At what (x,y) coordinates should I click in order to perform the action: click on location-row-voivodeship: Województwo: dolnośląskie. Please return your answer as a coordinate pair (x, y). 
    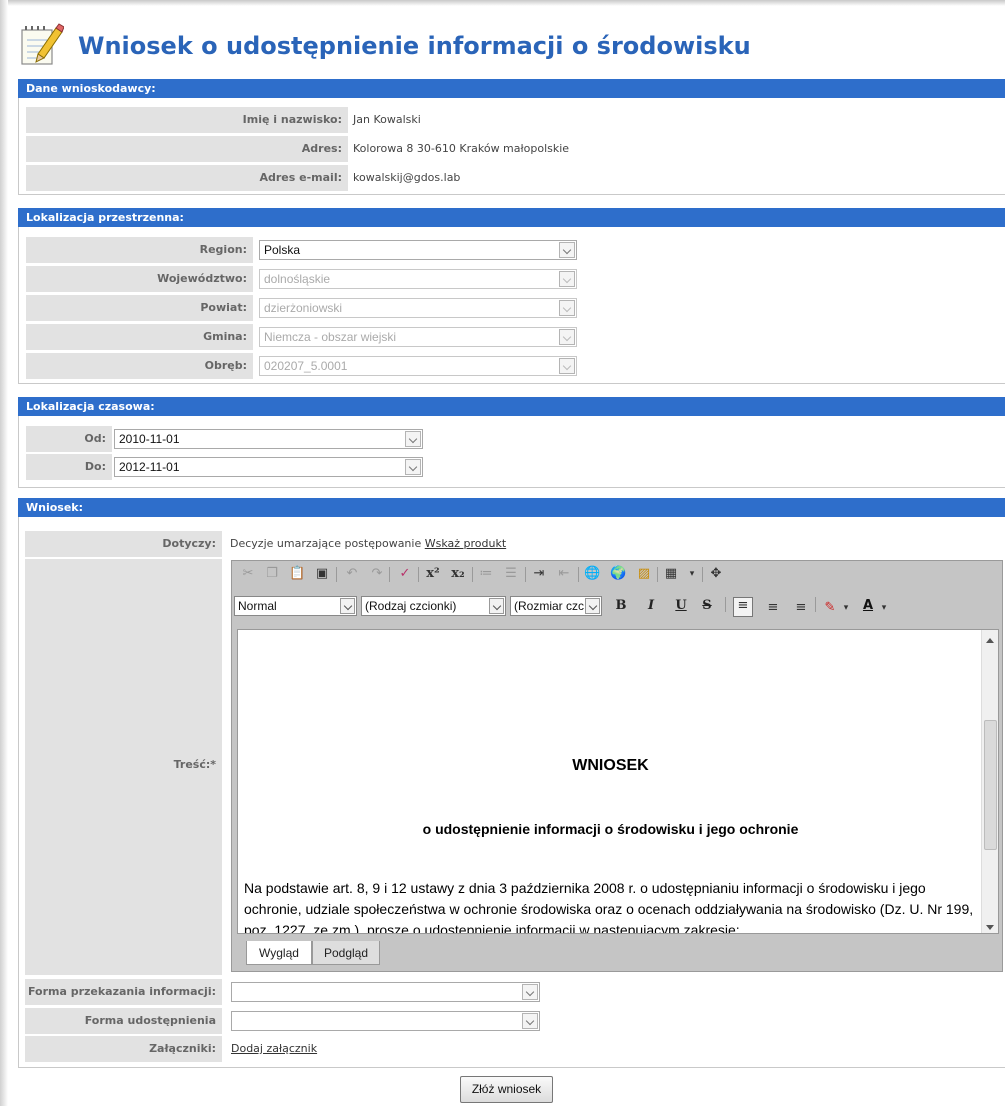
    Looking at the image, I should click on (511, 279).